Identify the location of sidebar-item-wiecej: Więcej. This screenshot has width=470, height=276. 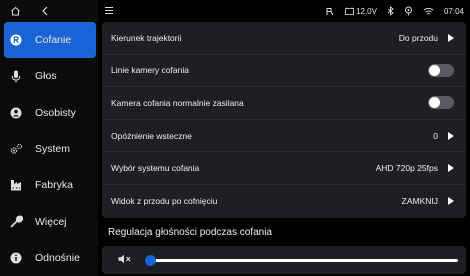
(49, 221).